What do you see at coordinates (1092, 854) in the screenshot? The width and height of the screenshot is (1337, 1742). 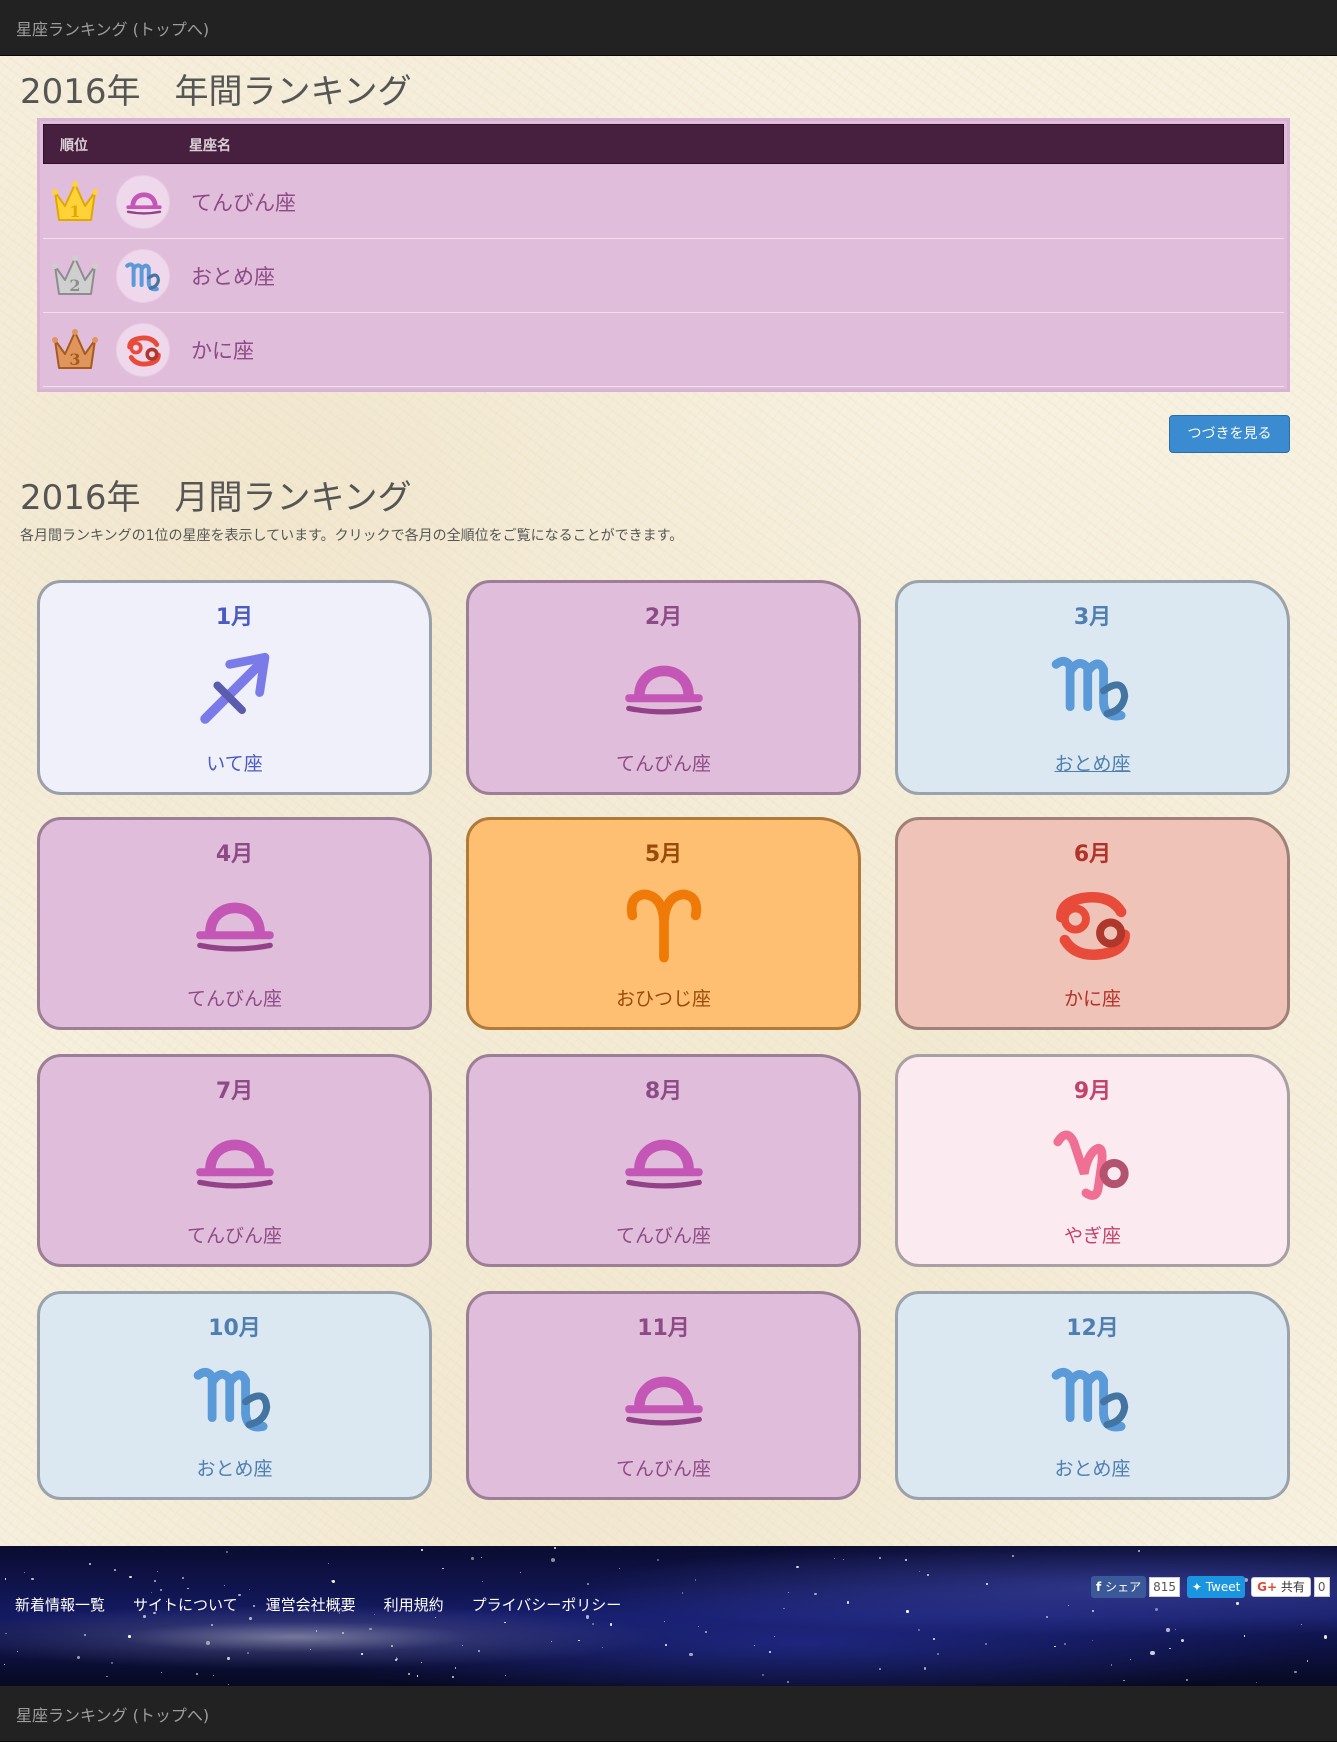 I see `month-label: 6月` at bounding box center [1092, 854].